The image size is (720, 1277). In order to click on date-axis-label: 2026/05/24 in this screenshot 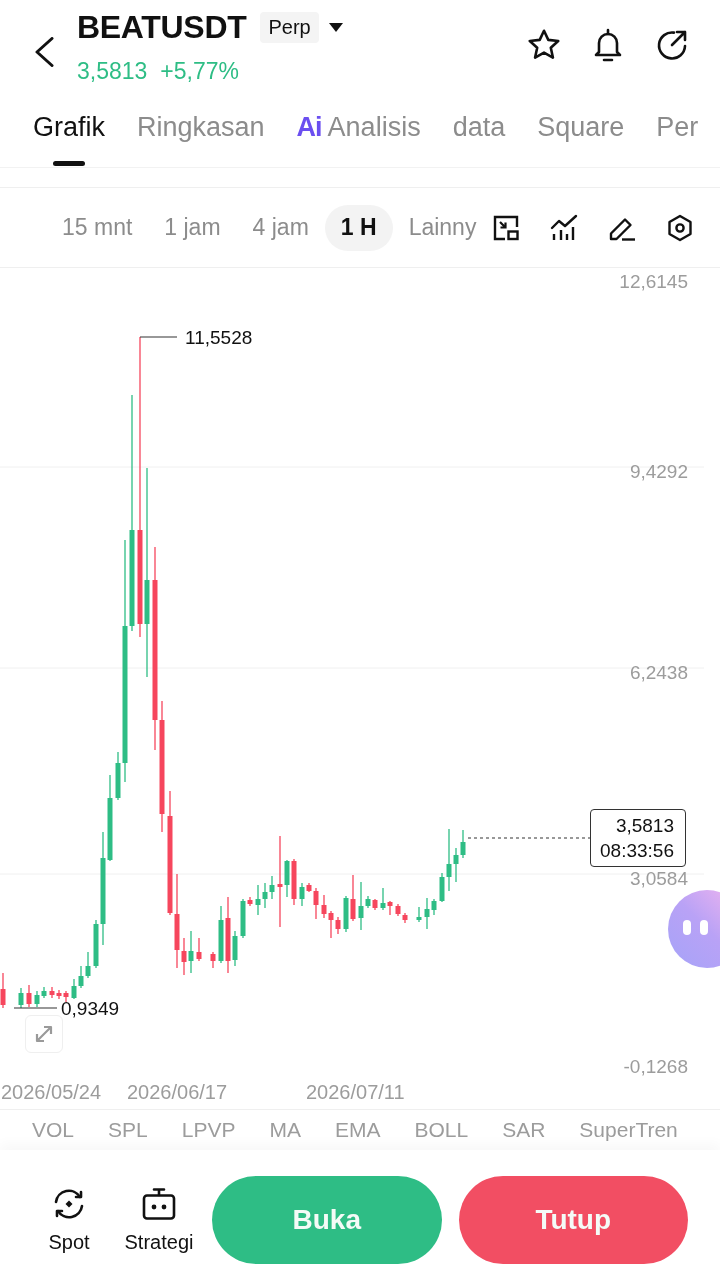, I will do `click(51, 1092)`.